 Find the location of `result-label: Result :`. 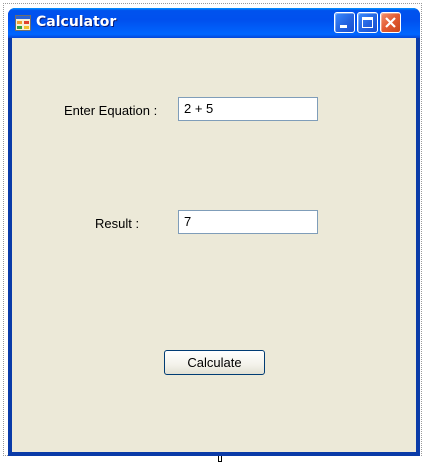

result-label: Result : is located at coordinates (117, 223).